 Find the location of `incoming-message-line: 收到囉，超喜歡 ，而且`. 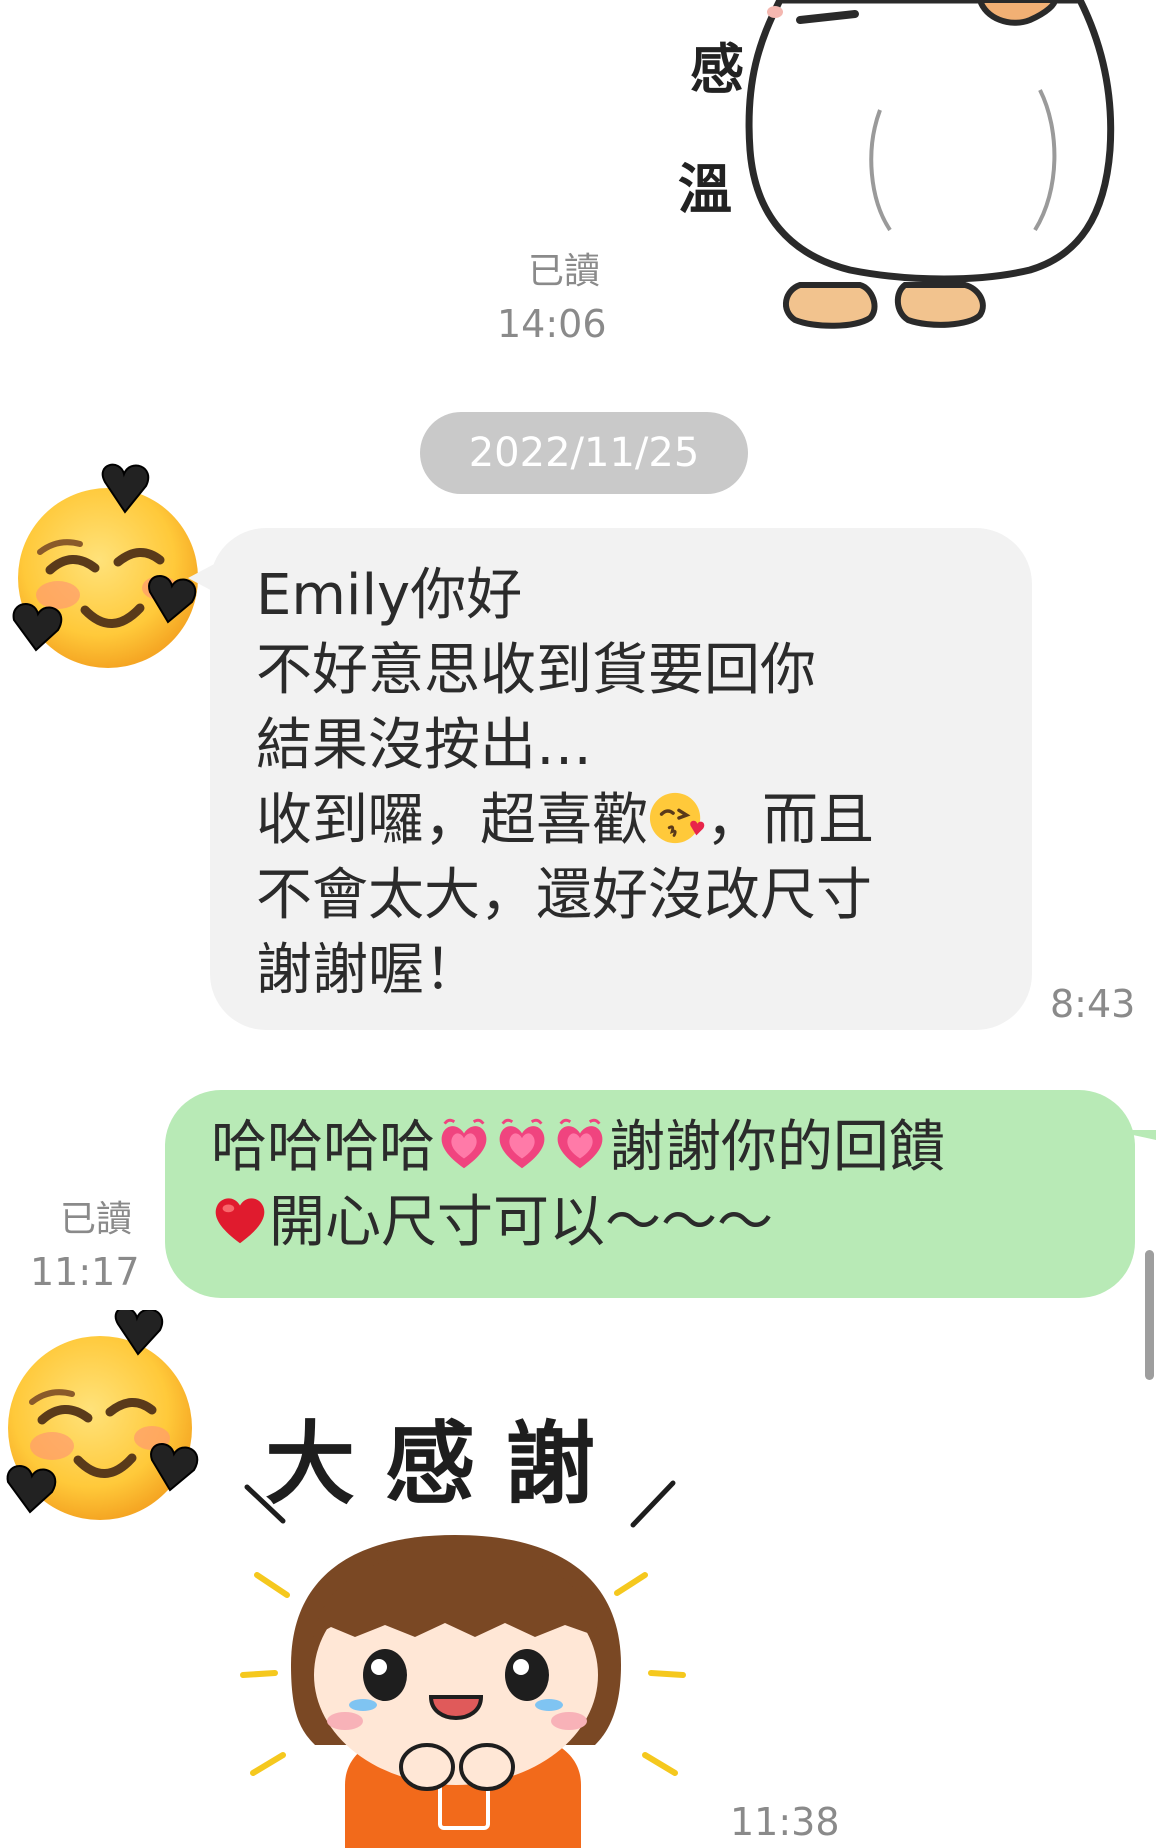

incoming-message-line: 收到囉，超喜歡 ，而且 is located at coordinates (624, 820).